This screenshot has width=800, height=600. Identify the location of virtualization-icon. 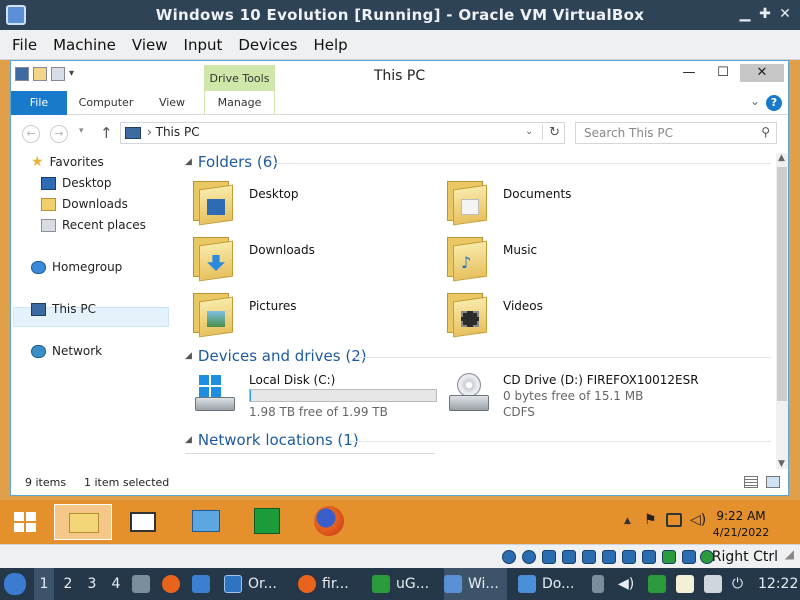
(669, 557).